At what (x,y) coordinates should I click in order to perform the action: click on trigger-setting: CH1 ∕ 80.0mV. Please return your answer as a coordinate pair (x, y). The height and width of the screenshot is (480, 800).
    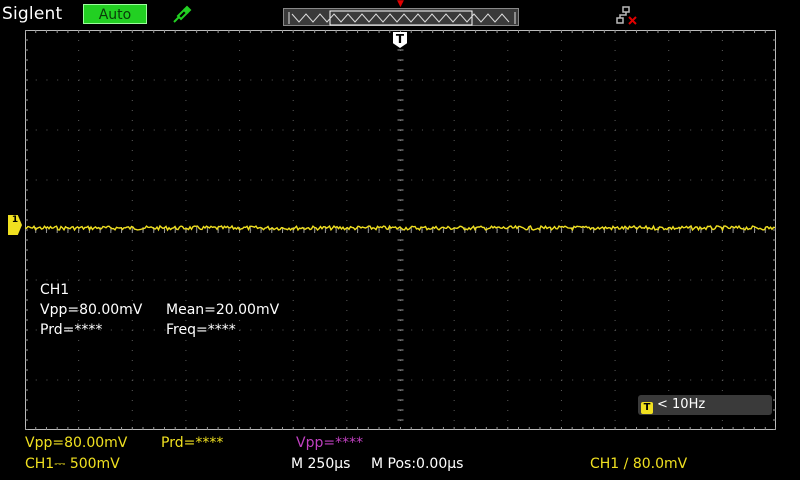
    Looking at the image, I should click on (638, 464).